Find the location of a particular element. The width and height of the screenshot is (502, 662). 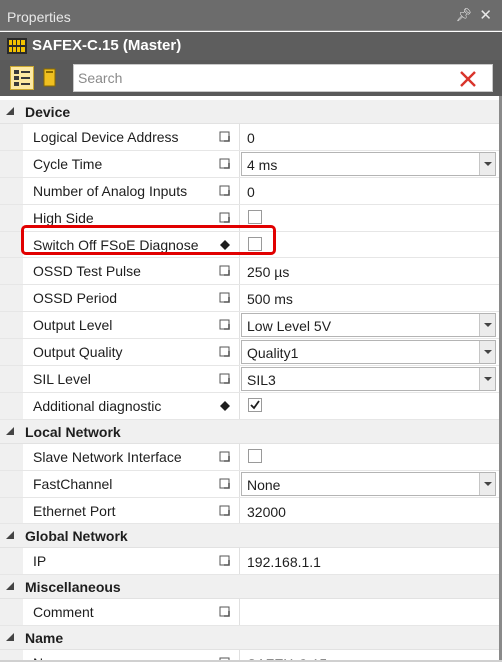

property-name: High Side is located at coordinates (63, 217).